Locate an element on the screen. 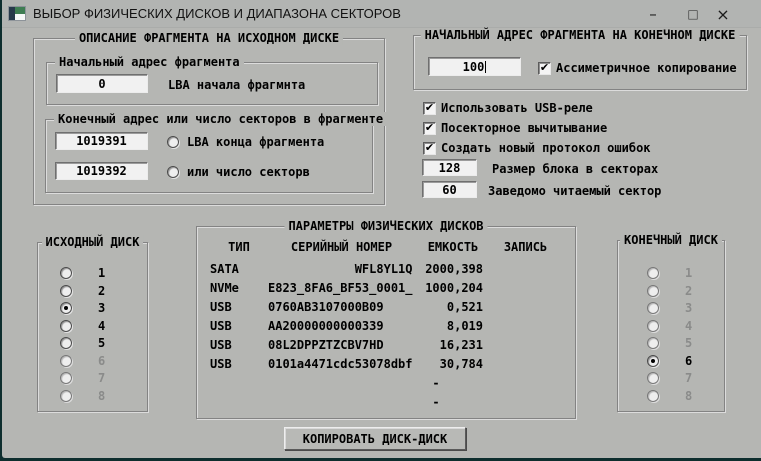 The image size is (761, 461). new-log-row: Создать новый протокол ошибок is located at coordinates (537, 148).